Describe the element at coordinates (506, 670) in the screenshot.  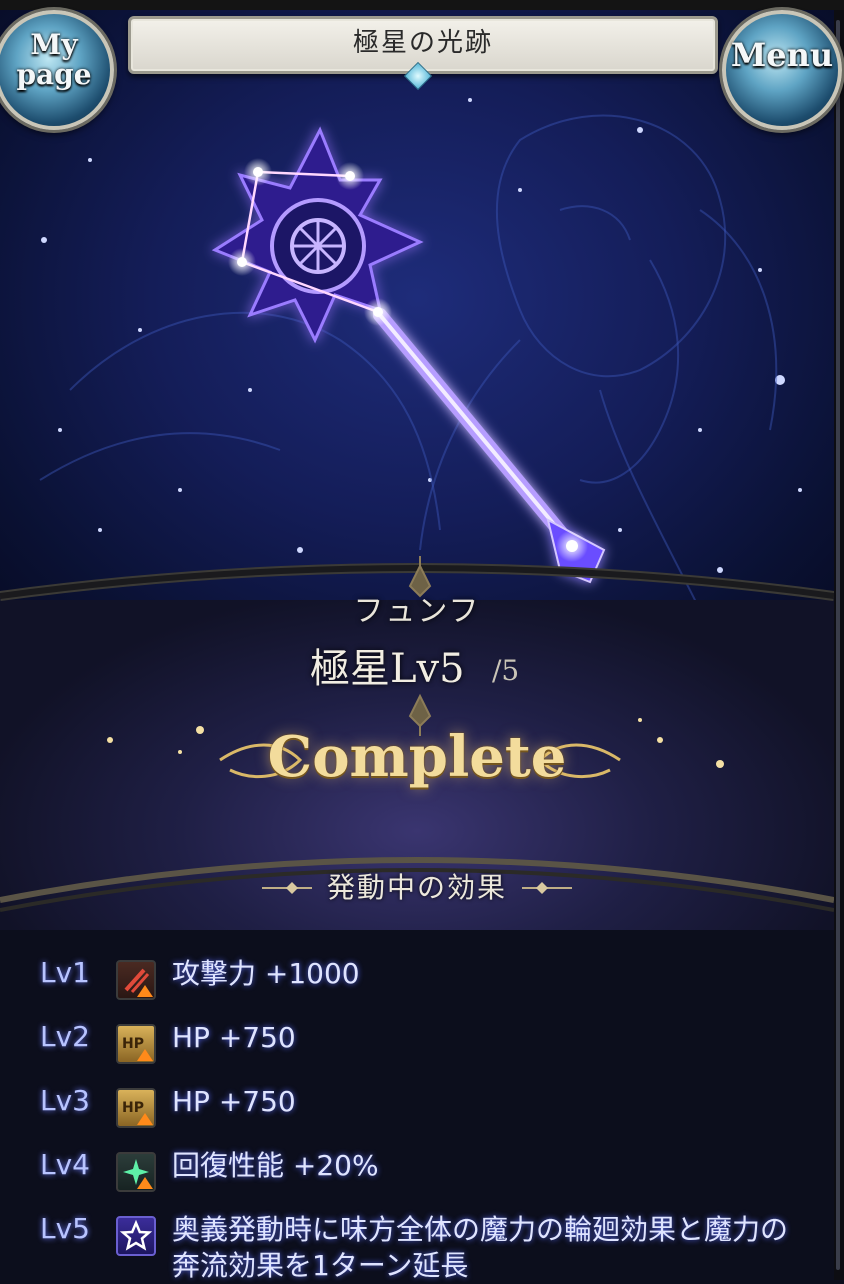
I see `star-level-max: /5` at that location.